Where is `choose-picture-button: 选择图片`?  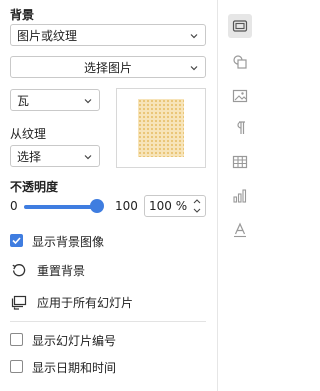
choose-picture-button: 选择图片 is located at coordinates (108, 67).